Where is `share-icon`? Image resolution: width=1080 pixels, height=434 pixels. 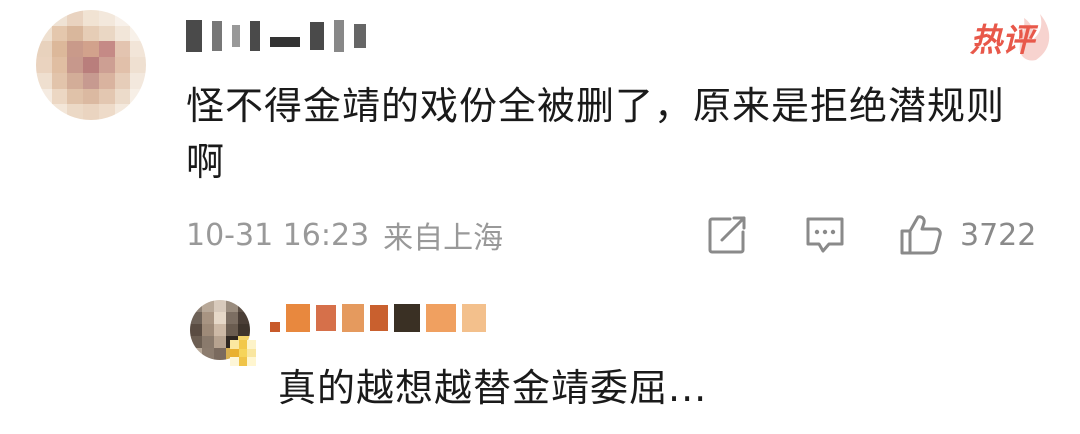 share-icon is located at coordinates (727, 235).